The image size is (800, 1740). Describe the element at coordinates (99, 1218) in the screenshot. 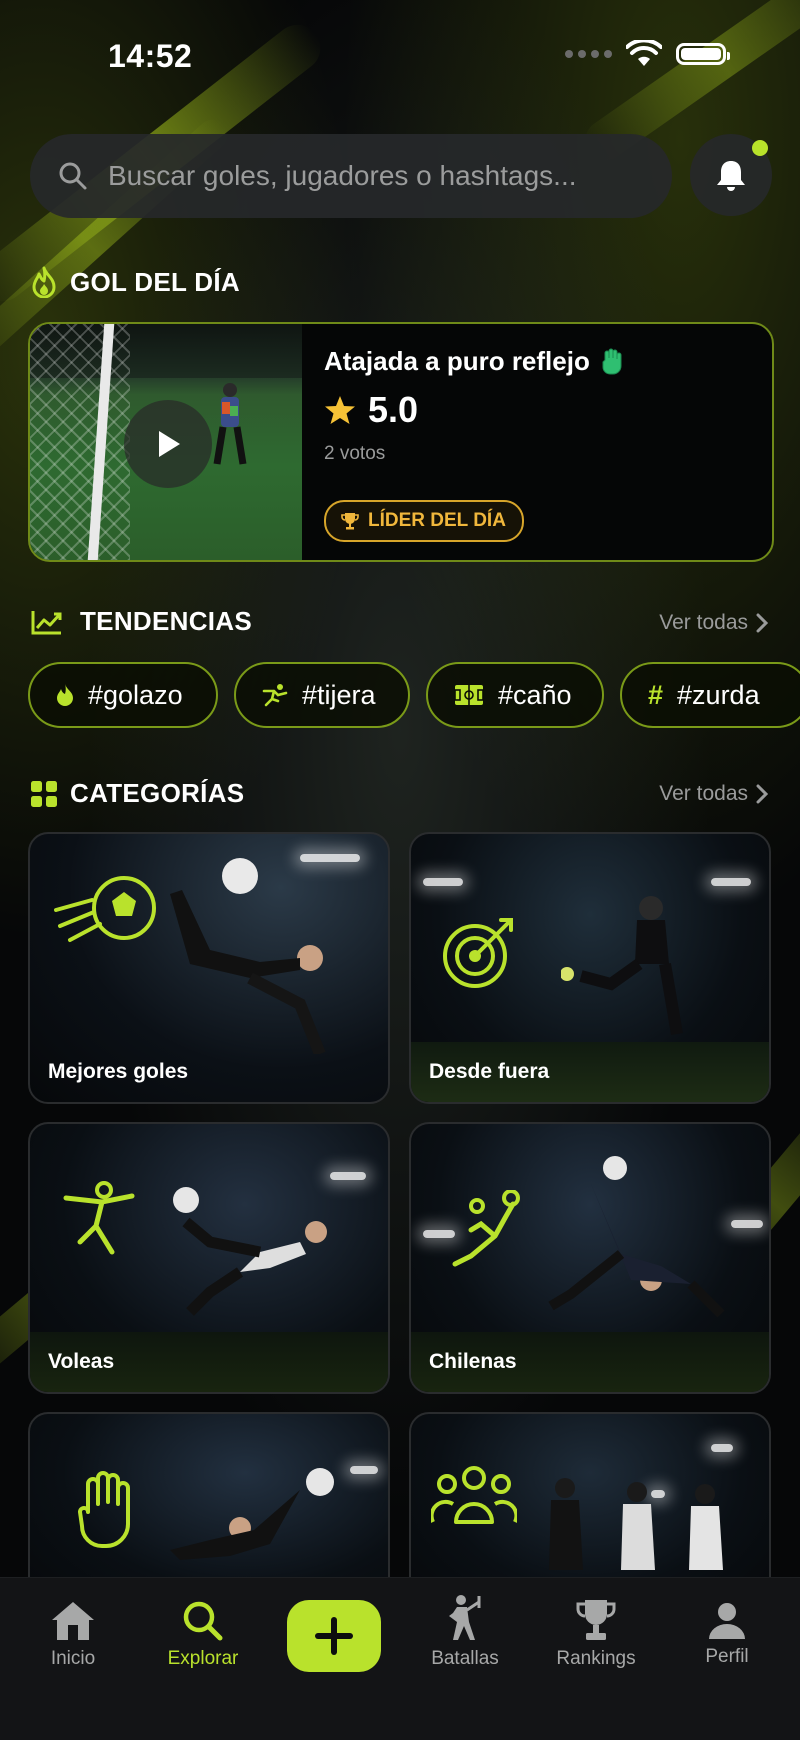

I see `volley-player-icon` at that location.